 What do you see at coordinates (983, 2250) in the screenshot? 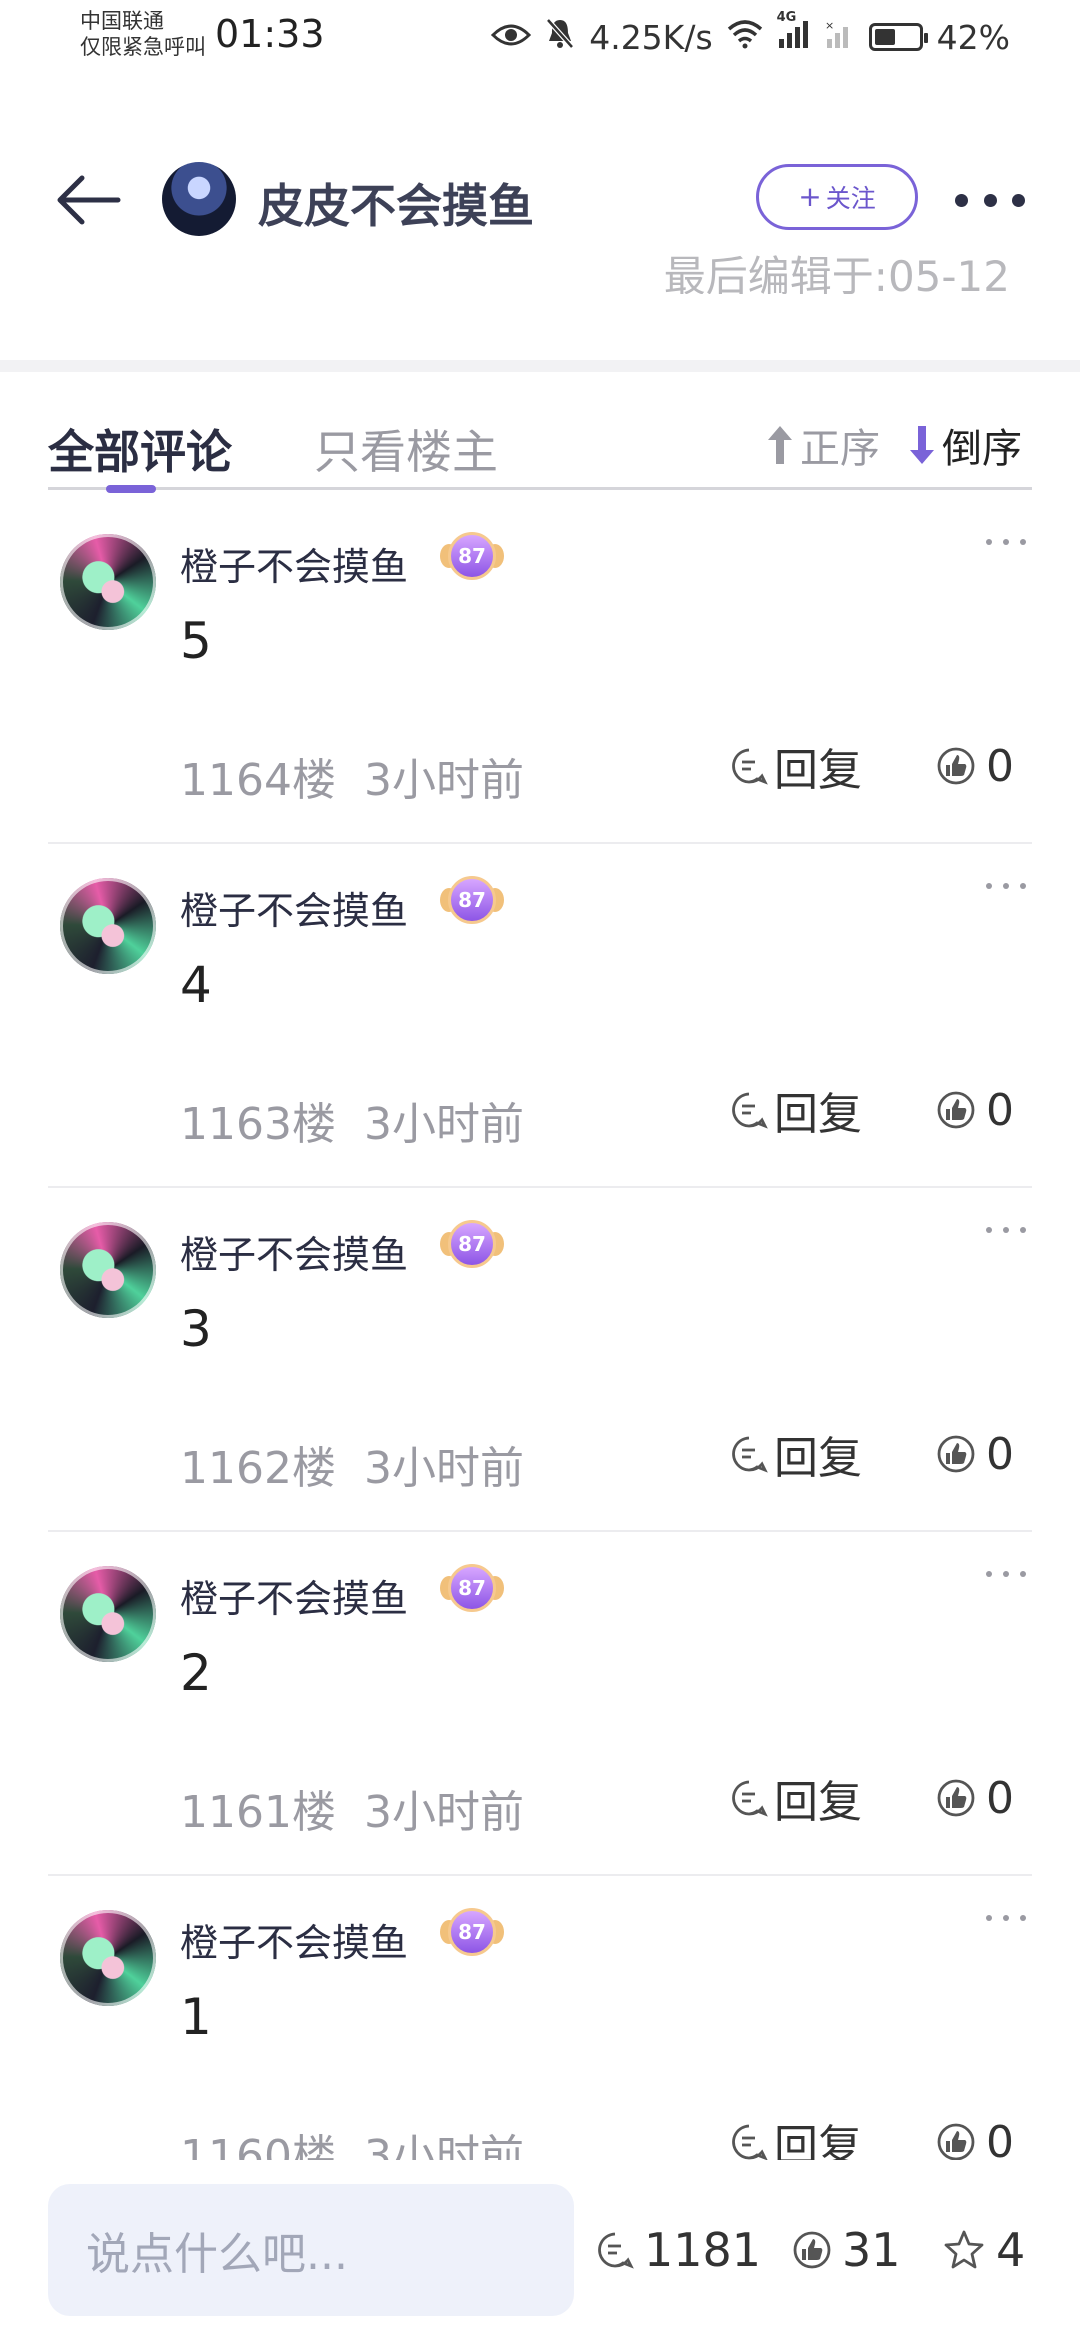
I see `favorite-button: 4` at bounding box center [983, 2250].